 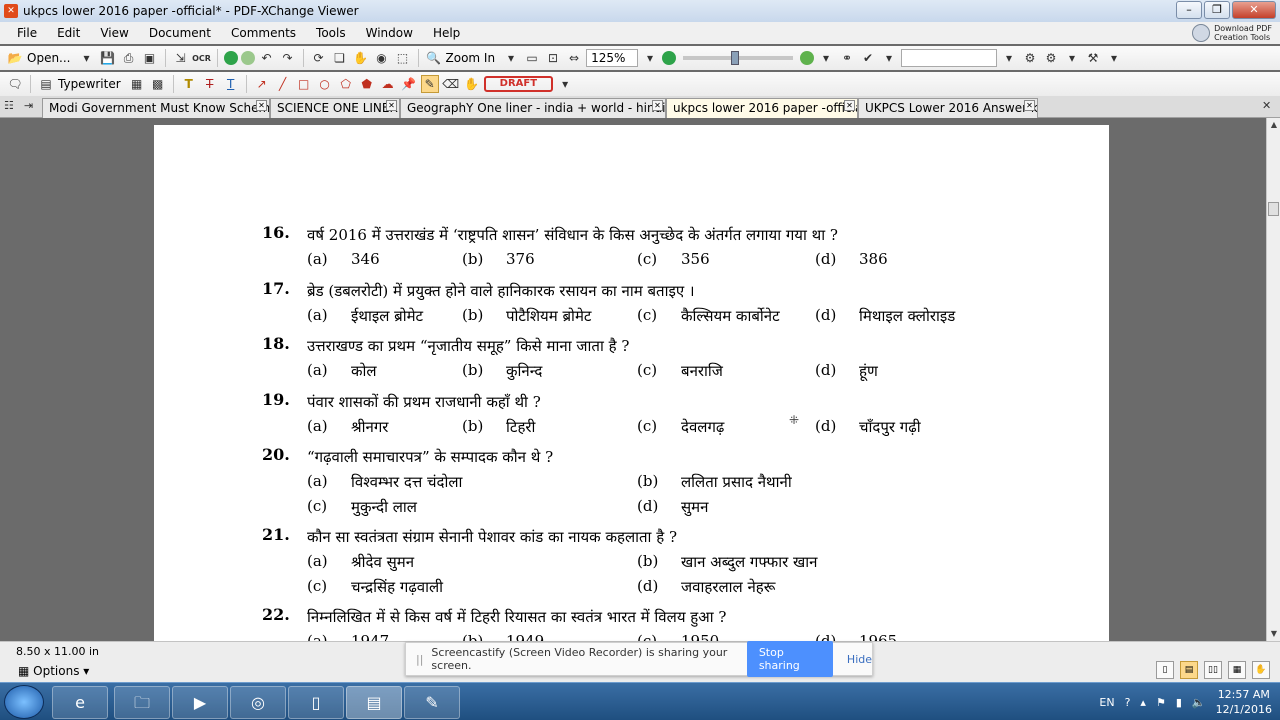 What do you see at coordinates (1244, 702) in the screenshot?
I see `clock: 12:57 AM 12/1/2016` at bounding box center [1244, 702].